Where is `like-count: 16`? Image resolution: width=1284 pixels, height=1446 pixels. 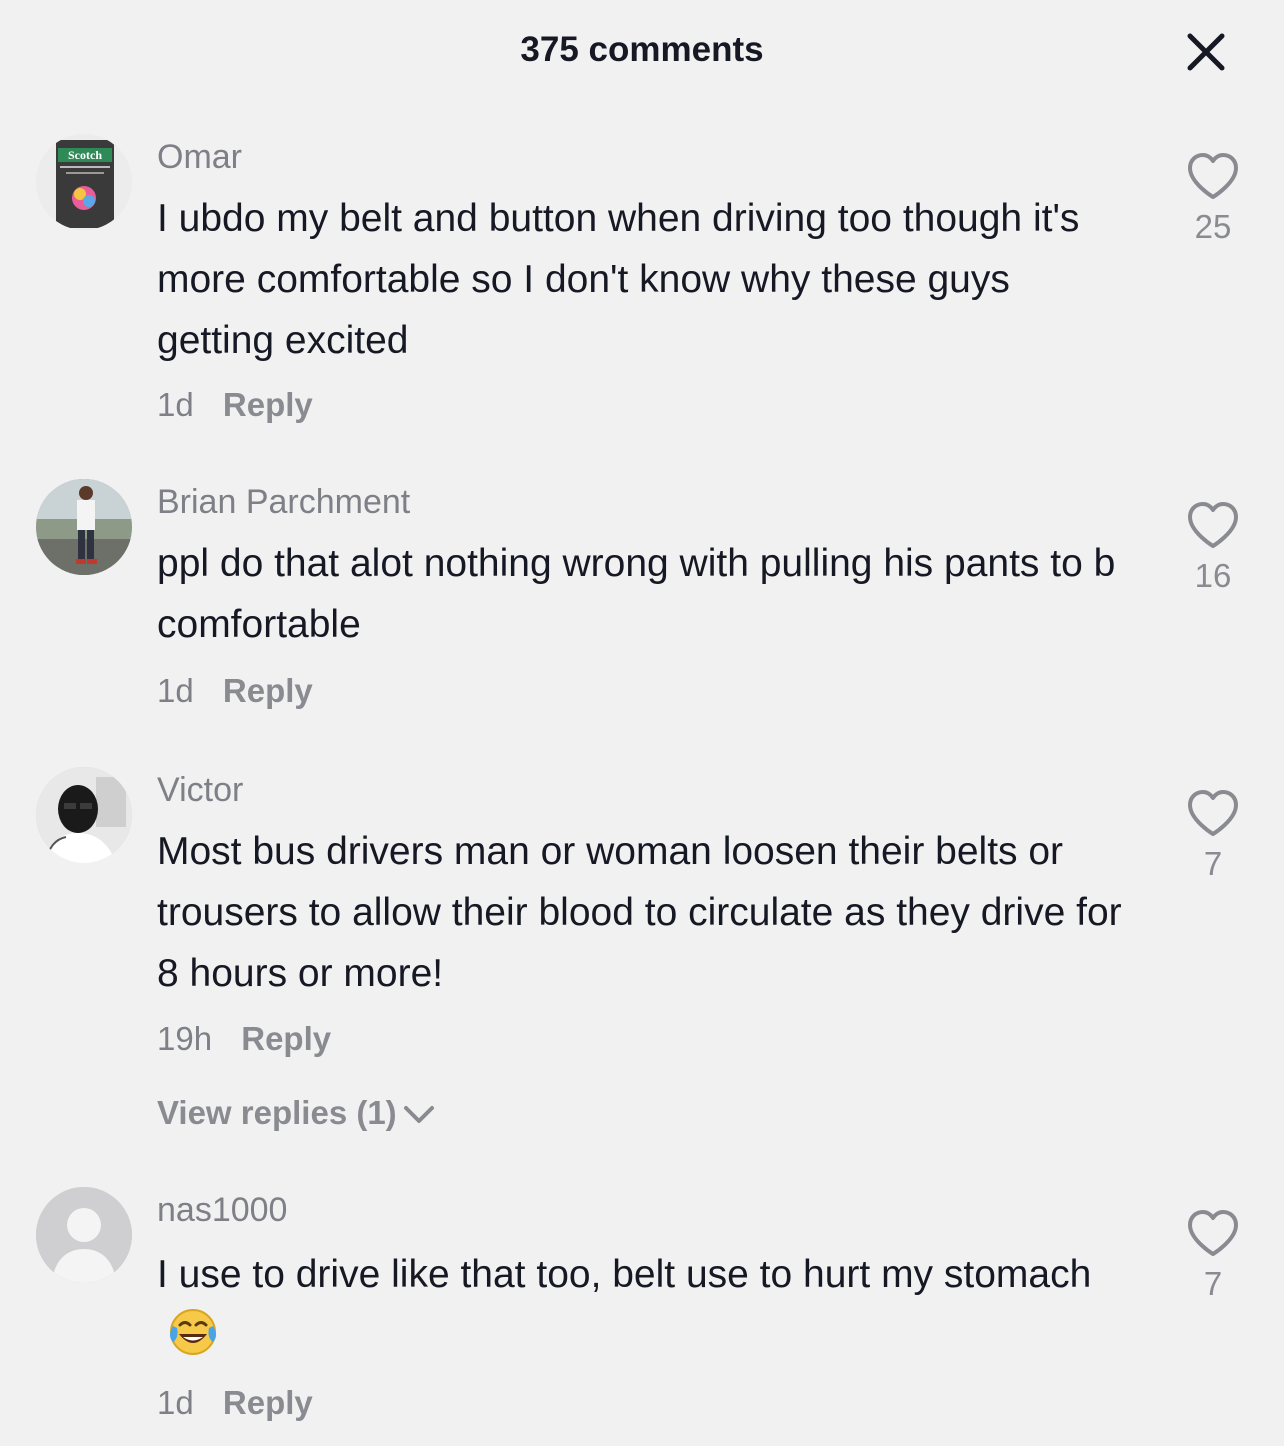 like-count: 16 is located at coordinates (1213, 575).